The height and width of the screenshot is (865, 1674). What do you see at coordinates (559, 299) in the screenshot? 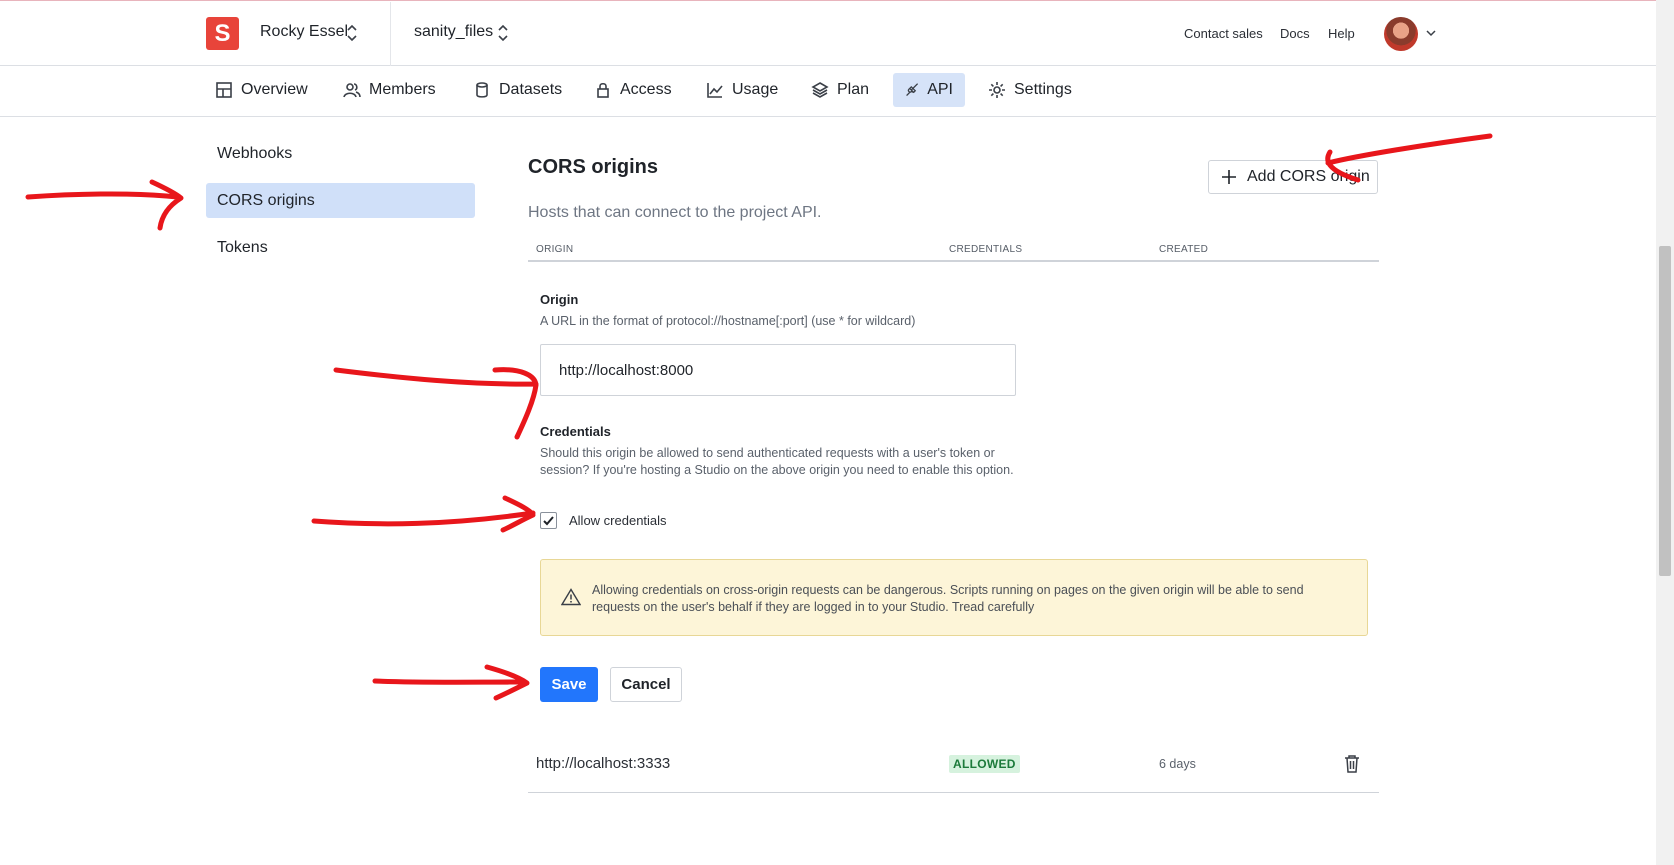
I see `origin-label: Origin` at bounding box center [559, 299].